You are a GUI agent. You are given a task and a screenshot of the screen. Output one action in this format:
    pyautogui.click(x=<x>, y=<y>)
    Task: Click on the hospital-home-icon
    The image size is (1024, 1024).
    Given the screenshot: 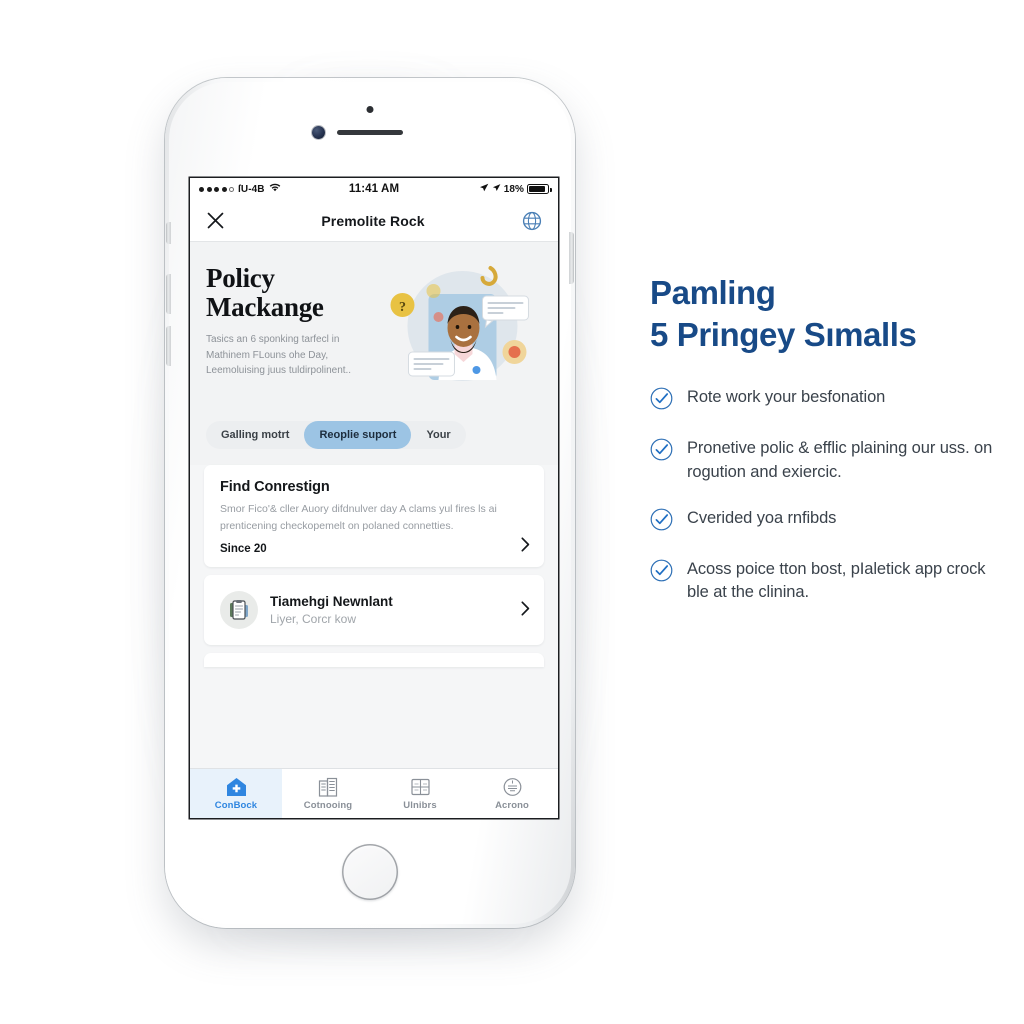 What is the action you would take?
    pyautogui.click(x=236, y=786)
    